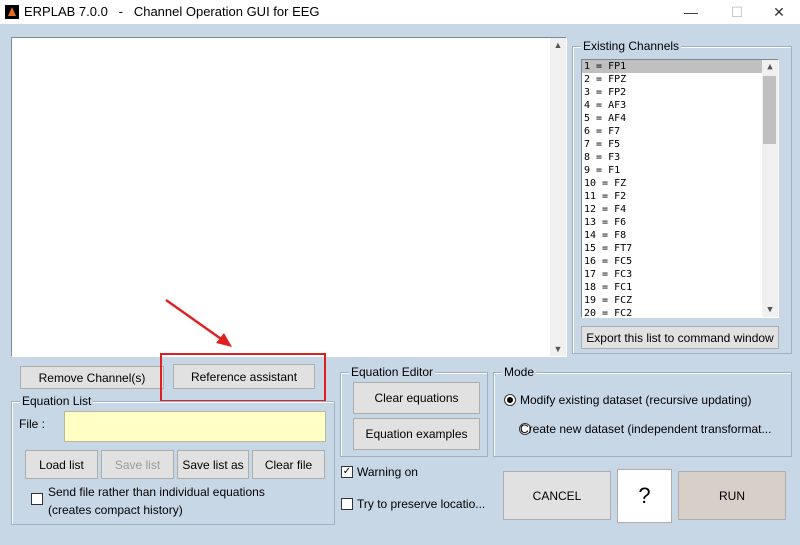 The height and width of the screenshot is (545, 800). I want to click on close-button: ✕, so click(778, 12).